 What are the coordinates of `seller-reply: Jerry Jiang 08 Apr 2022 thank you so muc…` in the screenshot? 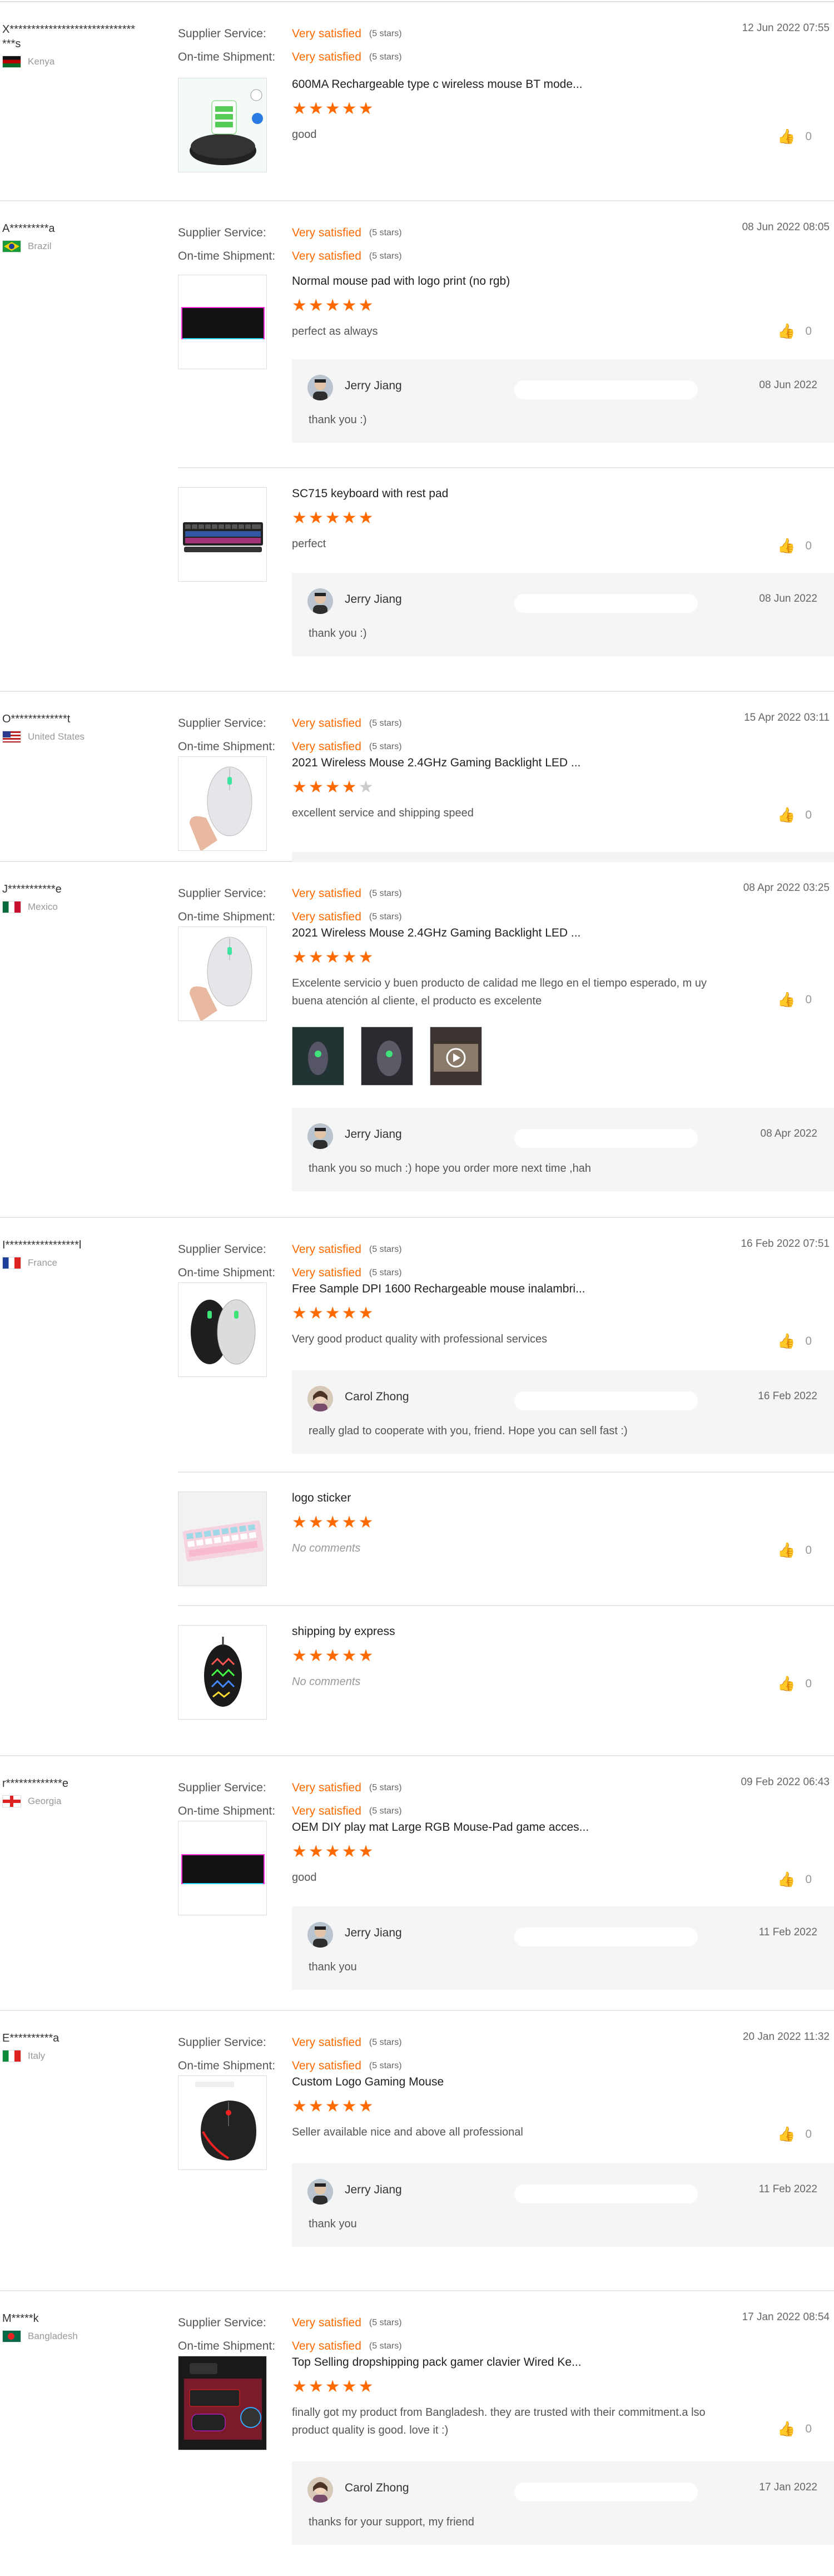 It's located at (563, 1149).